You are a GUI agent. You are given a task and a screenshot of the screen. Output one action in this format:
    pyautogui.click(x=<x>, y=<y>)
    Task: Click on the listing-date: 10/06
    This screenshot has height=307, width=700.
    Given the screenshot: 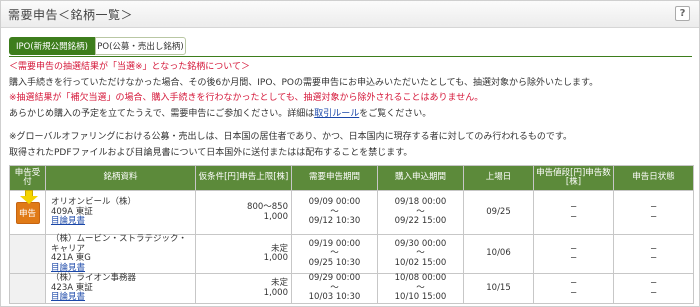 What is the action you would take?
    pyautogui.click(x=498, y=254)
    